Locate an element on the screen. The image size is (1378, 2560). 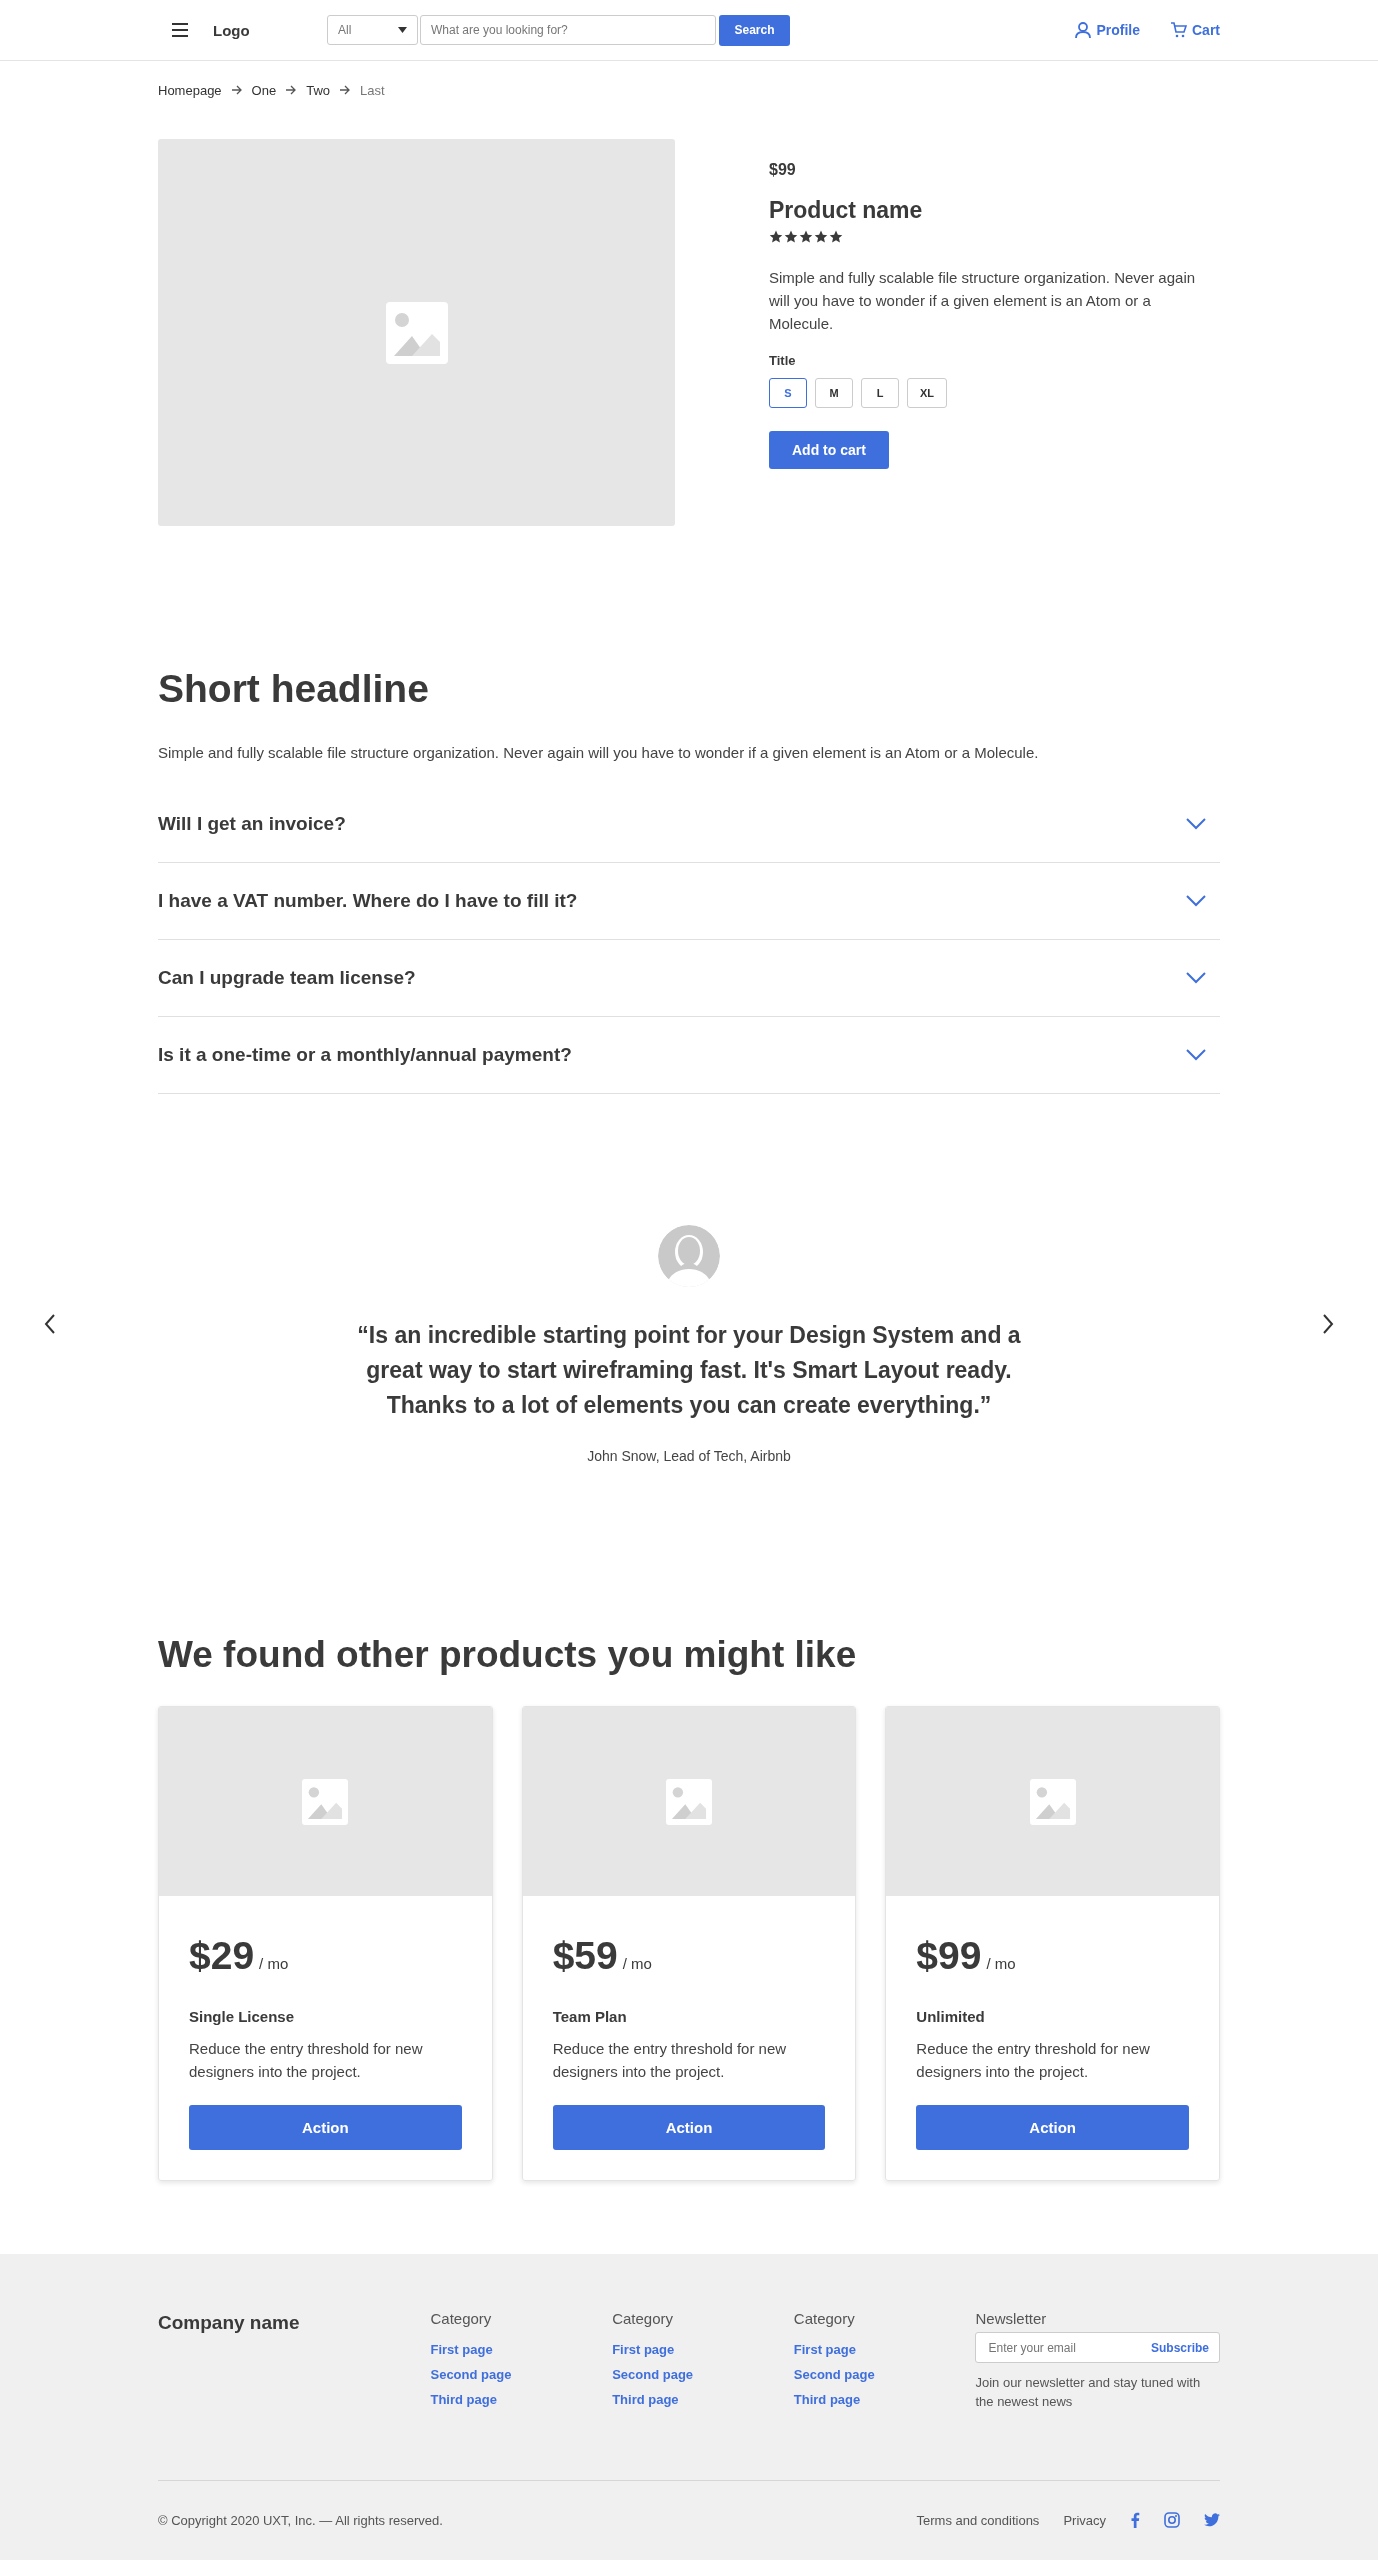
category-select: All is located at coordinates (372, 30).